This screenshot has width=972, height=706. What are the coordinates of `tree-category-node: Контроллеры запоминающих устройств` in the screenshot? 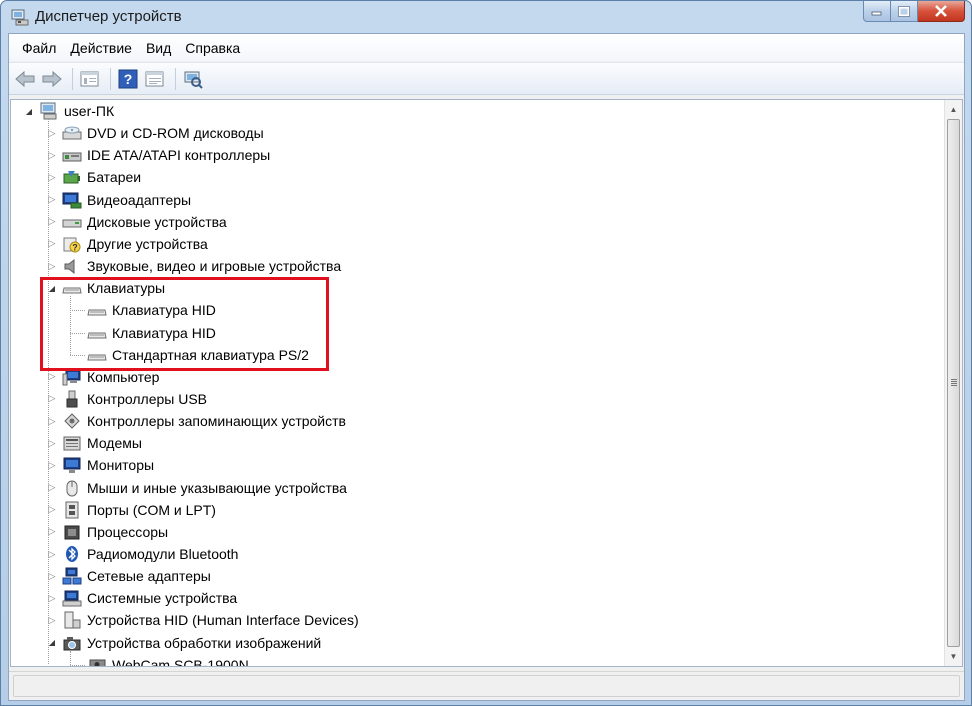 It's located at (204, 421).